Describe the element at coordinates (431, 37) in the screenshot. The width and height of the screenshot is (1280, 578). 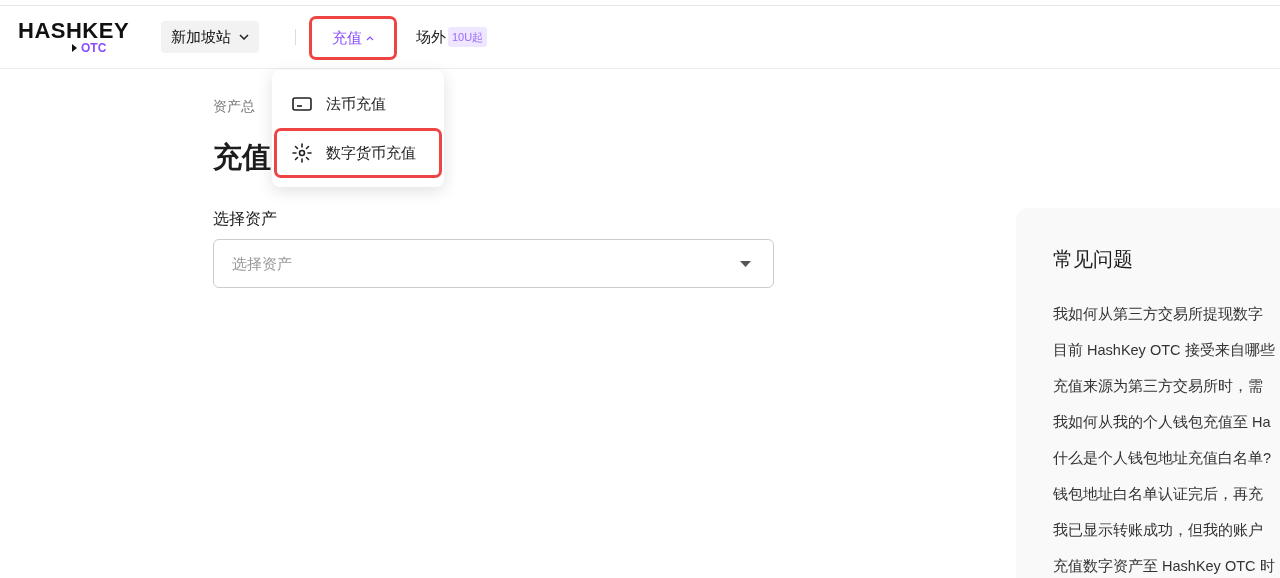
I see `nav-tab: 场外` at that location.